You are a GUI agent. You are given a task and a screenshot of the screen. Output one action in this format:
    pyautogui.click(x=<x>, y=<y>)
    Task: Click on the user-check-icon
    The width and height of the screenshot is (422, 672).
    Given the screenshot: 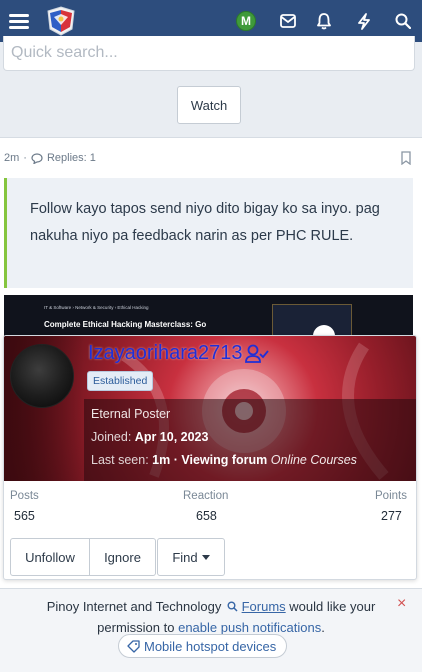 What is the action you would take?
    pyautogui.click(x=256, y=353)
    